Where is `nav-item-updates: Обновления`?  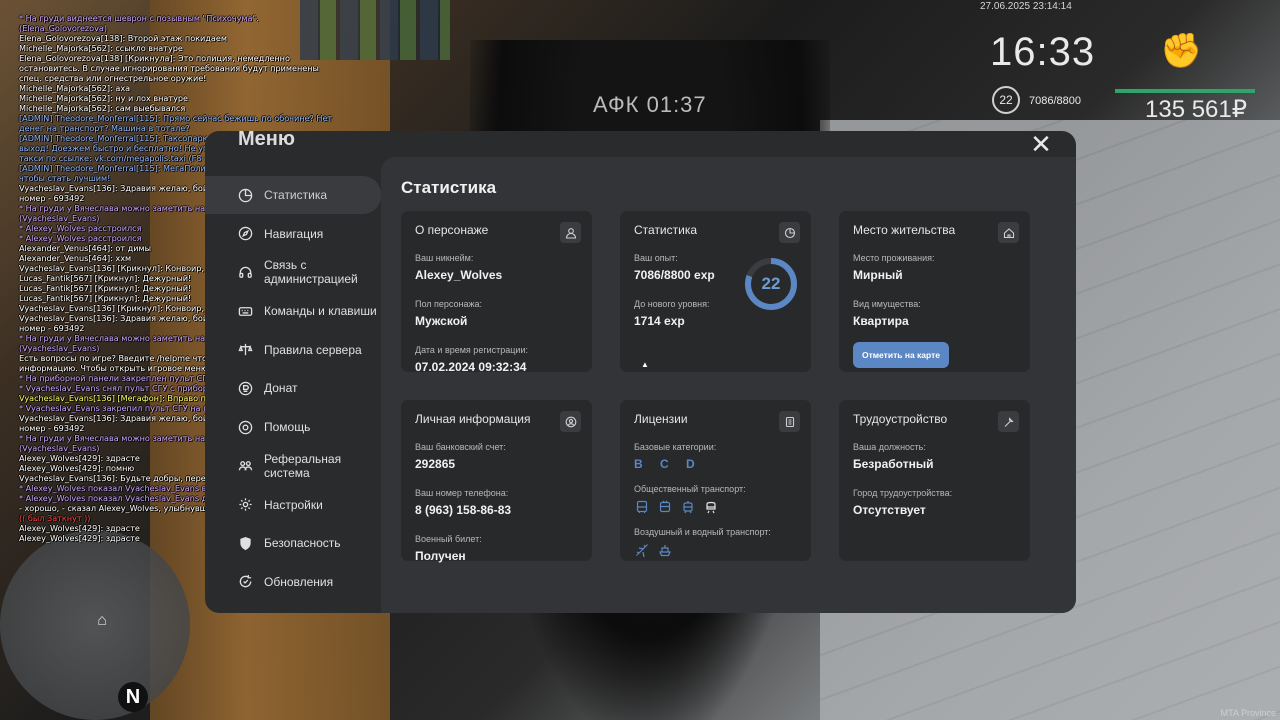 nav-item-updates: Обновления is located at coordinates (293, 582).